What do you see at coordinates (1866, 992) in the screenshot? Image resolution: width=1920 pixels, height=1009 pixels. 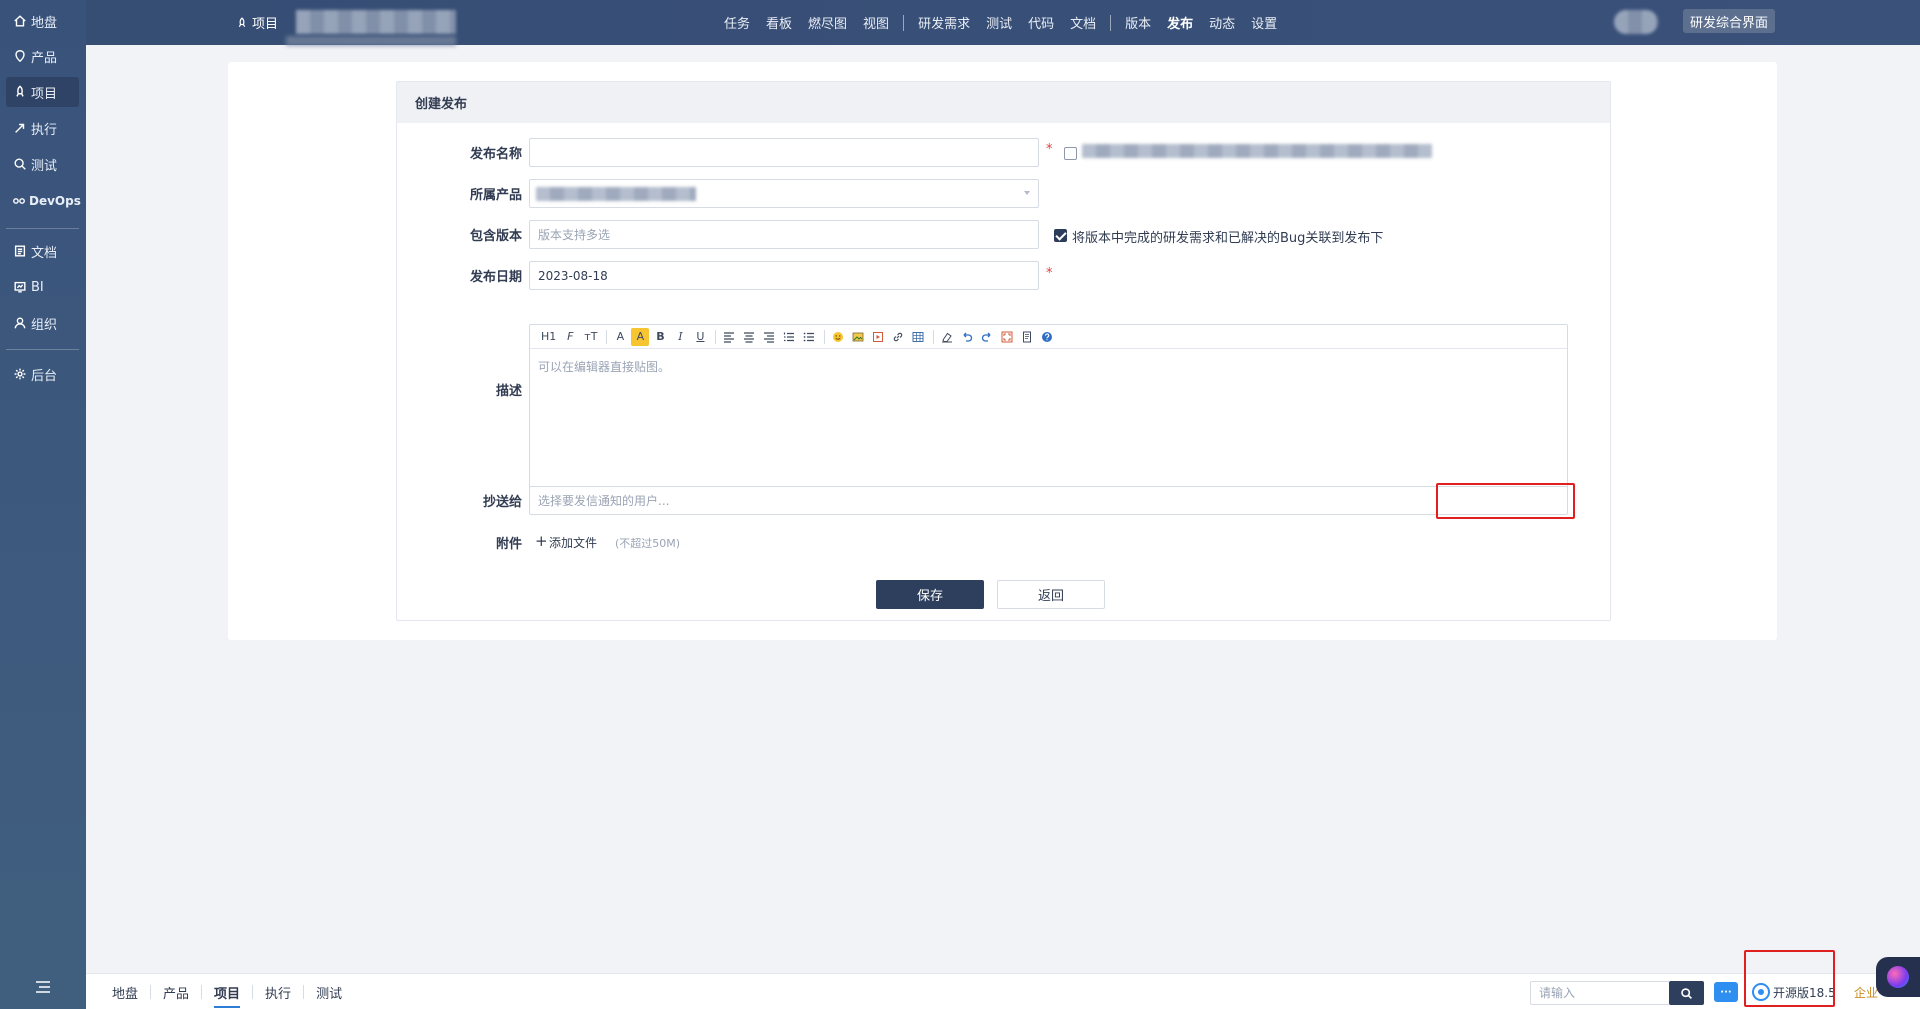 I see `enterprise-link: 企业` at bounding box center [1866, 992].